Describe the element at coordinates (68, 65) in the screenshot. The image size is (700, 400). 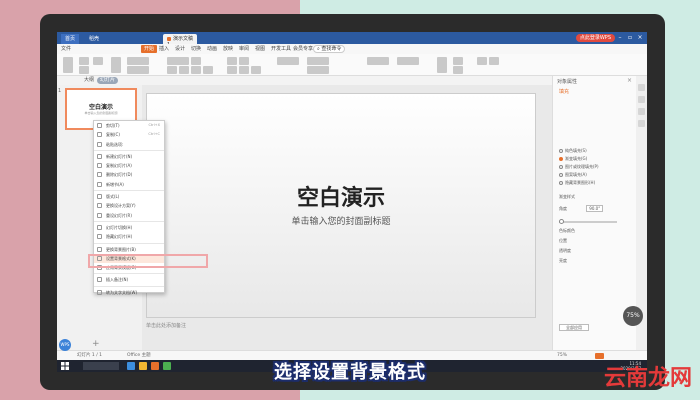
I see `paste-button` at that location.